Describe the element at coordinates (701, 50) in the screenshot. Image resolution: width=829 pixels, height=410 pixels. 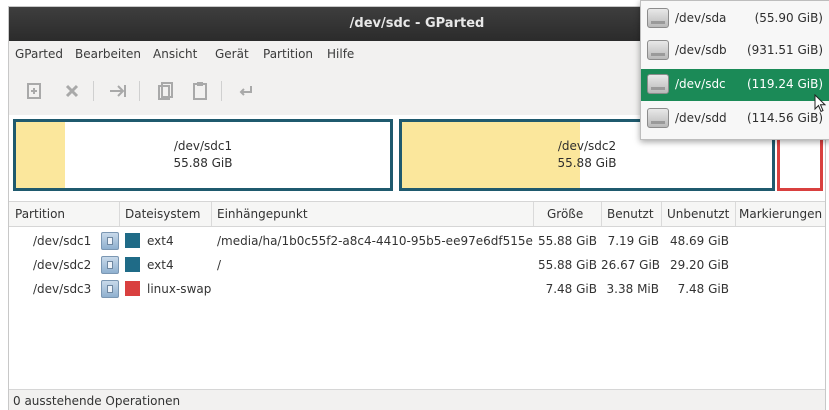
I see `device-name: /dev/sdb` at that location.